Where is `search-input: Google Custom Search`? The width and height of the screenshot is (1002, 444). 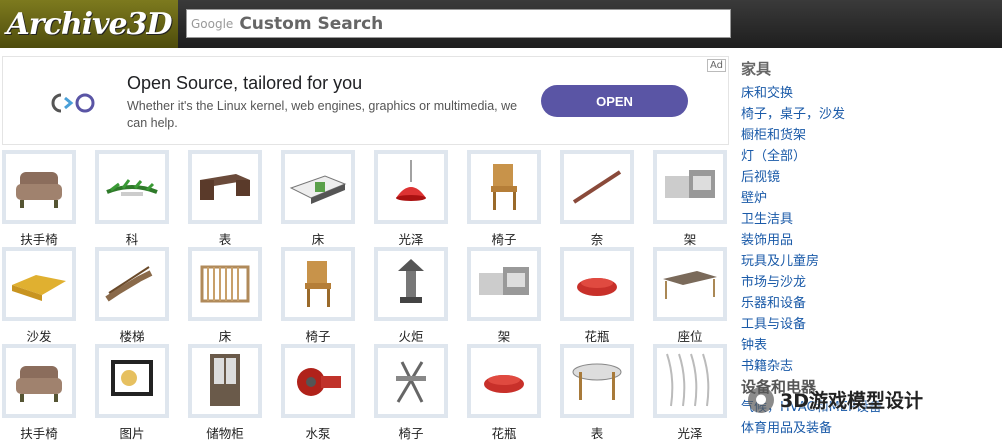
search-input: Google Custom Search is located at coordinates (458, 23).